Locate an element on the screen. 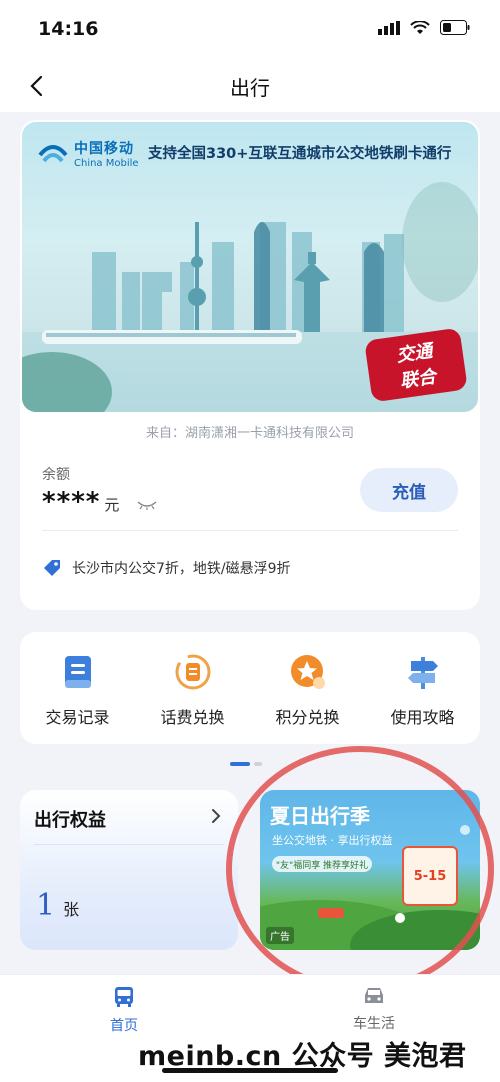 The height and width of the screenshot is (1082, 500). wifi-icon is located at coordinates (420, 27).